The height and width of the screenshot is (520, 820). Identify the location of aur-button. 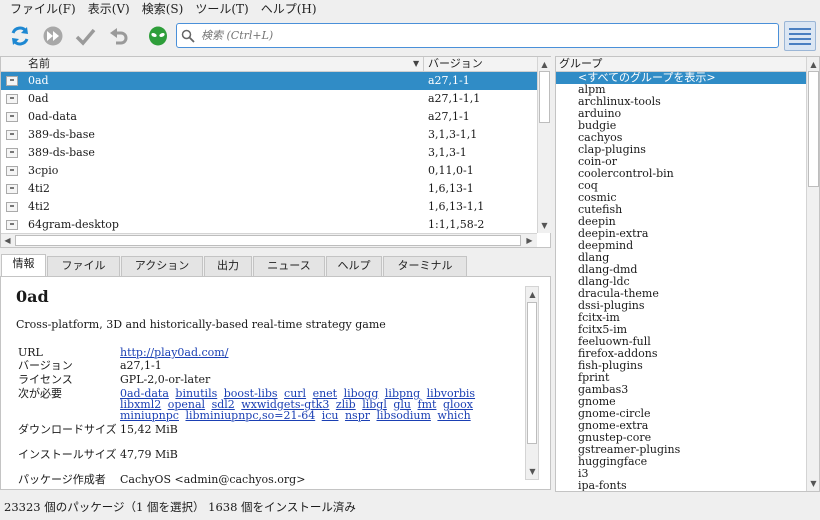
(158, 36).